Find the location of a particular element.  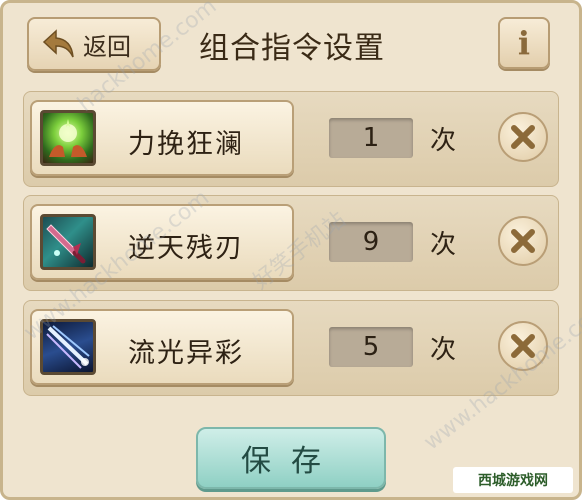

back-arrow-icon is located at coordinates (59, 44).